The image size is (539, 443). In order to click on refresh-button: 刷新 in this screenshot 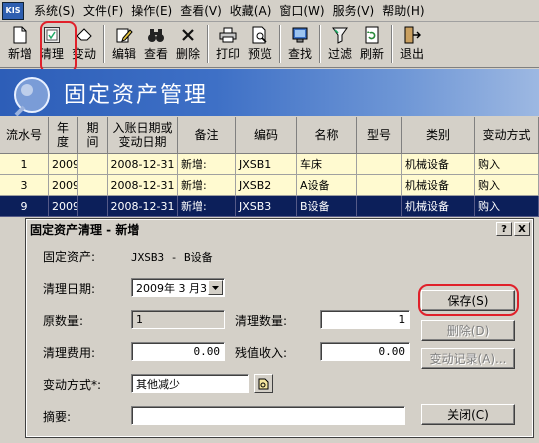, I will do `click(372, 44)`.